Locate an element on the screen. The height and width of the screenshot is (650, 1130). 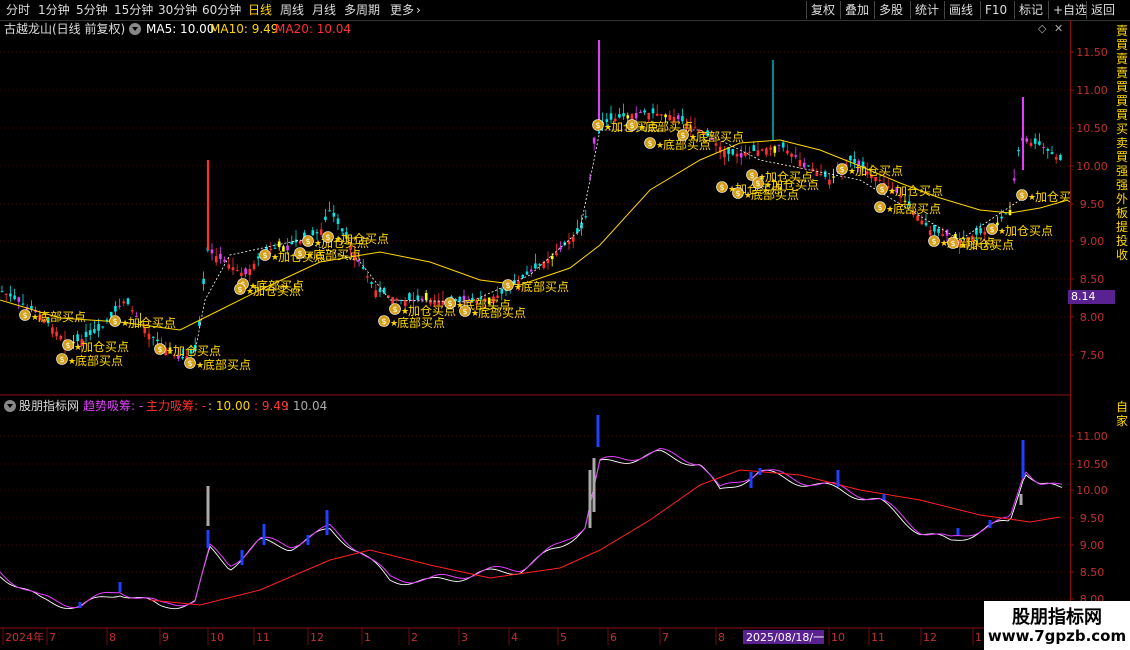
right-side-labels-bottom: 自家 is located at coordinates (1122, 414).